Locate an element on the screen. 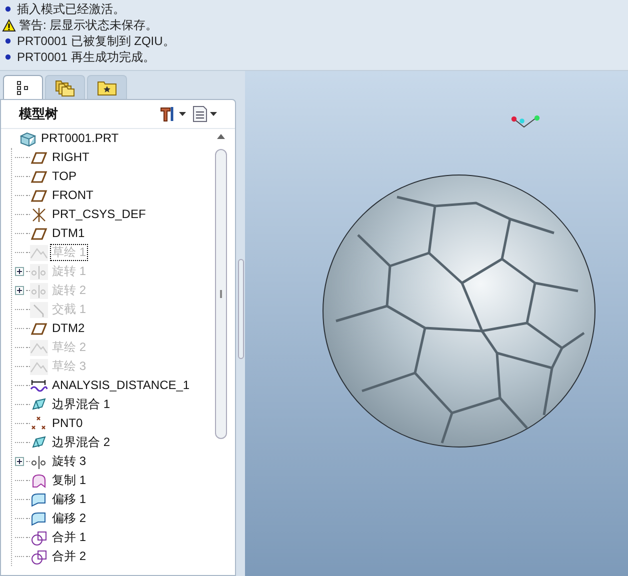 The height and width of the screenshot is (576, 628). tree-item: 合并 1 is located at coordinates (69, 537).